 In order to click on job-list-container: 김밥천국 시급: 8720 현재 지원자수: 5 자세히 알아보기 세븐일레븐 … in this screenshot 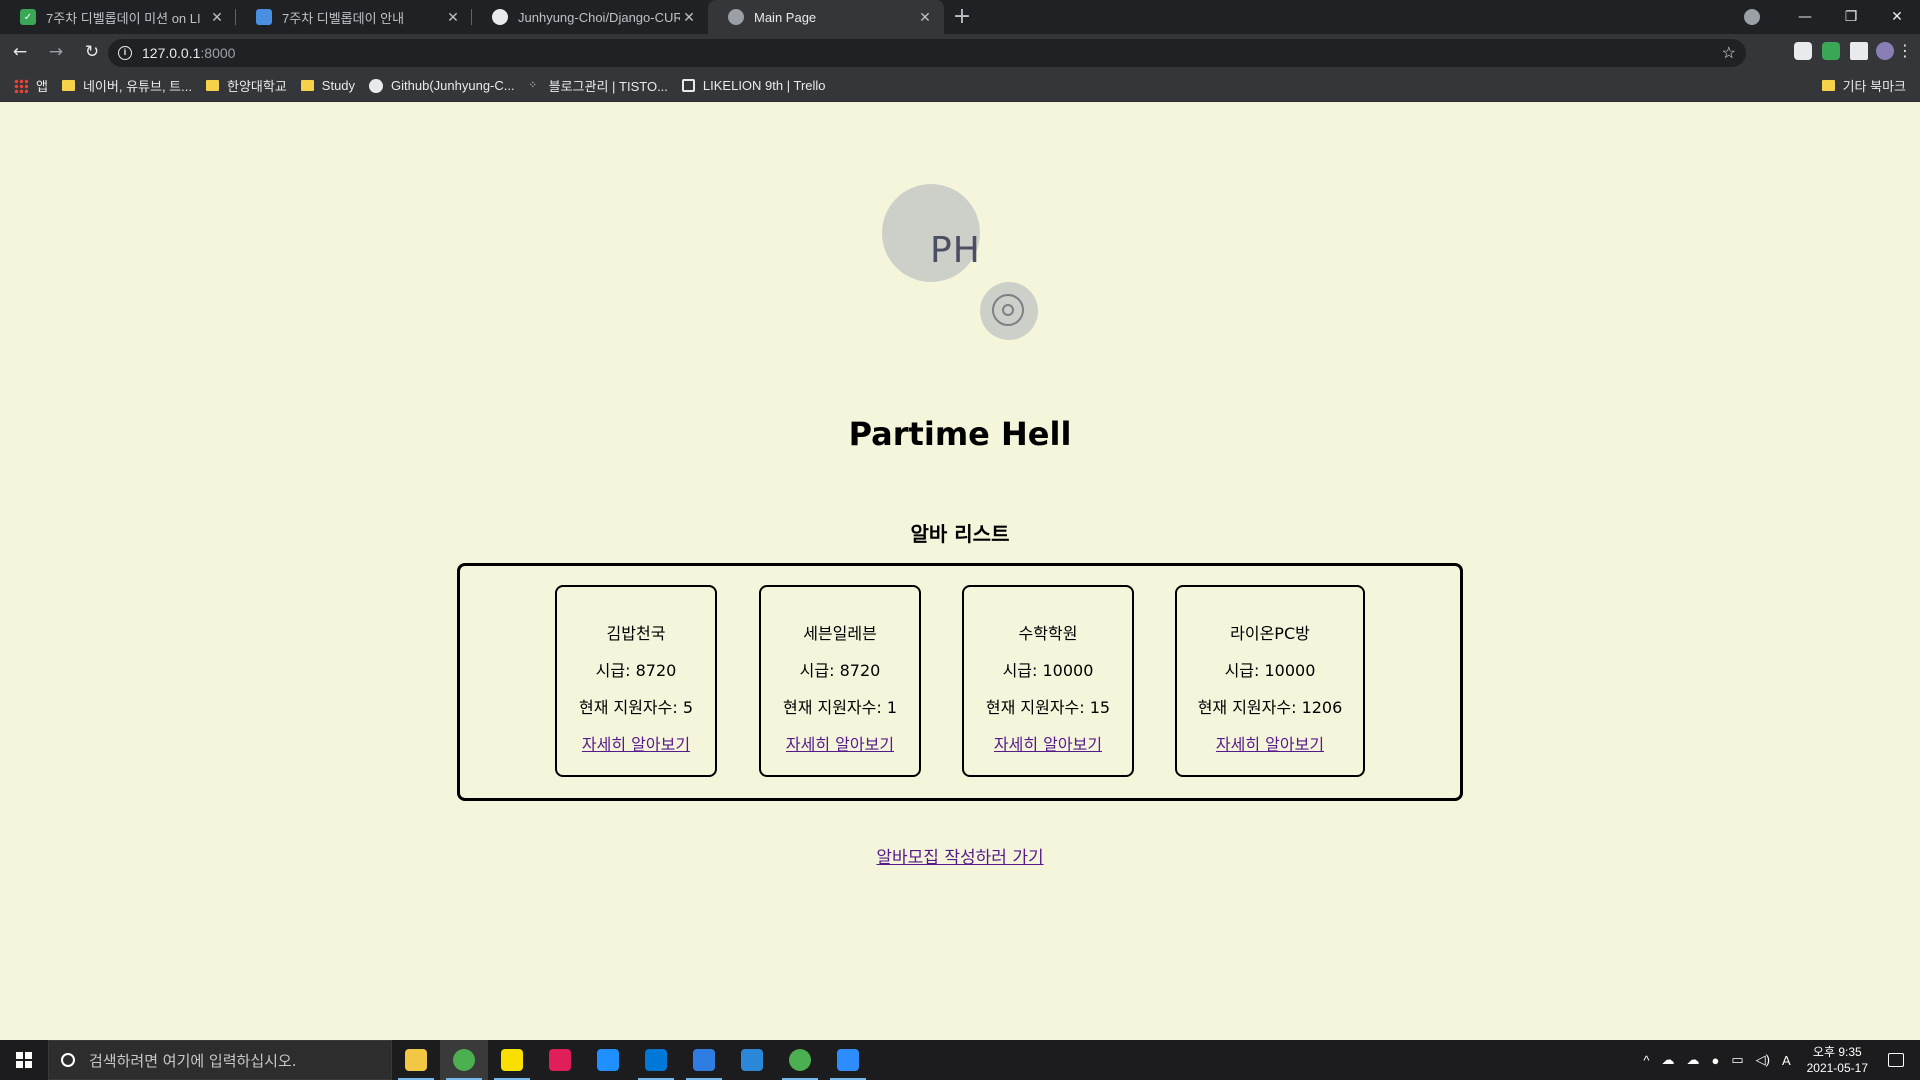, I will do `click(960, 682)`.